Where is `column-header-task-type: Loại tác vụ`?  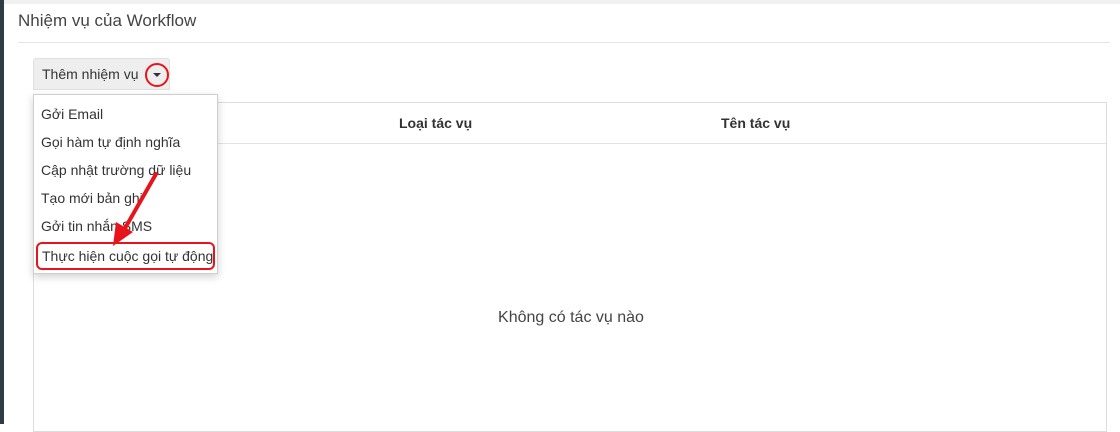 column-header-task-type: Loại tác vụ is located at coordinates (436, 123).